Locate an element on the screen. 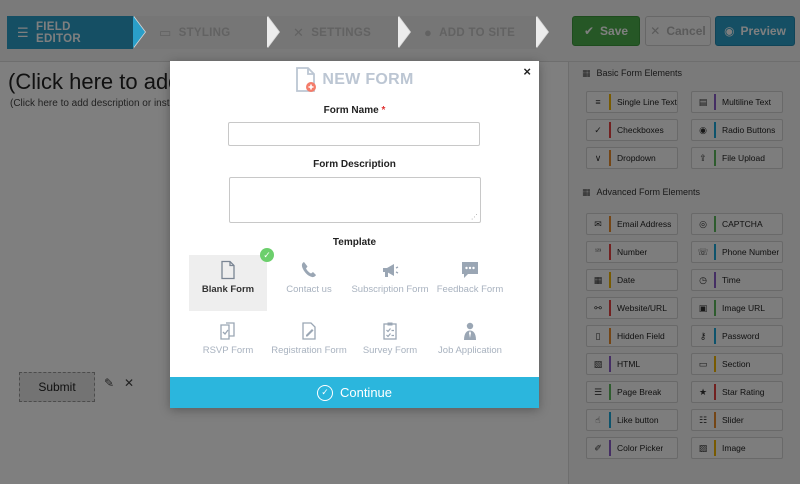  job-icon is located at coordinates (470, 331).